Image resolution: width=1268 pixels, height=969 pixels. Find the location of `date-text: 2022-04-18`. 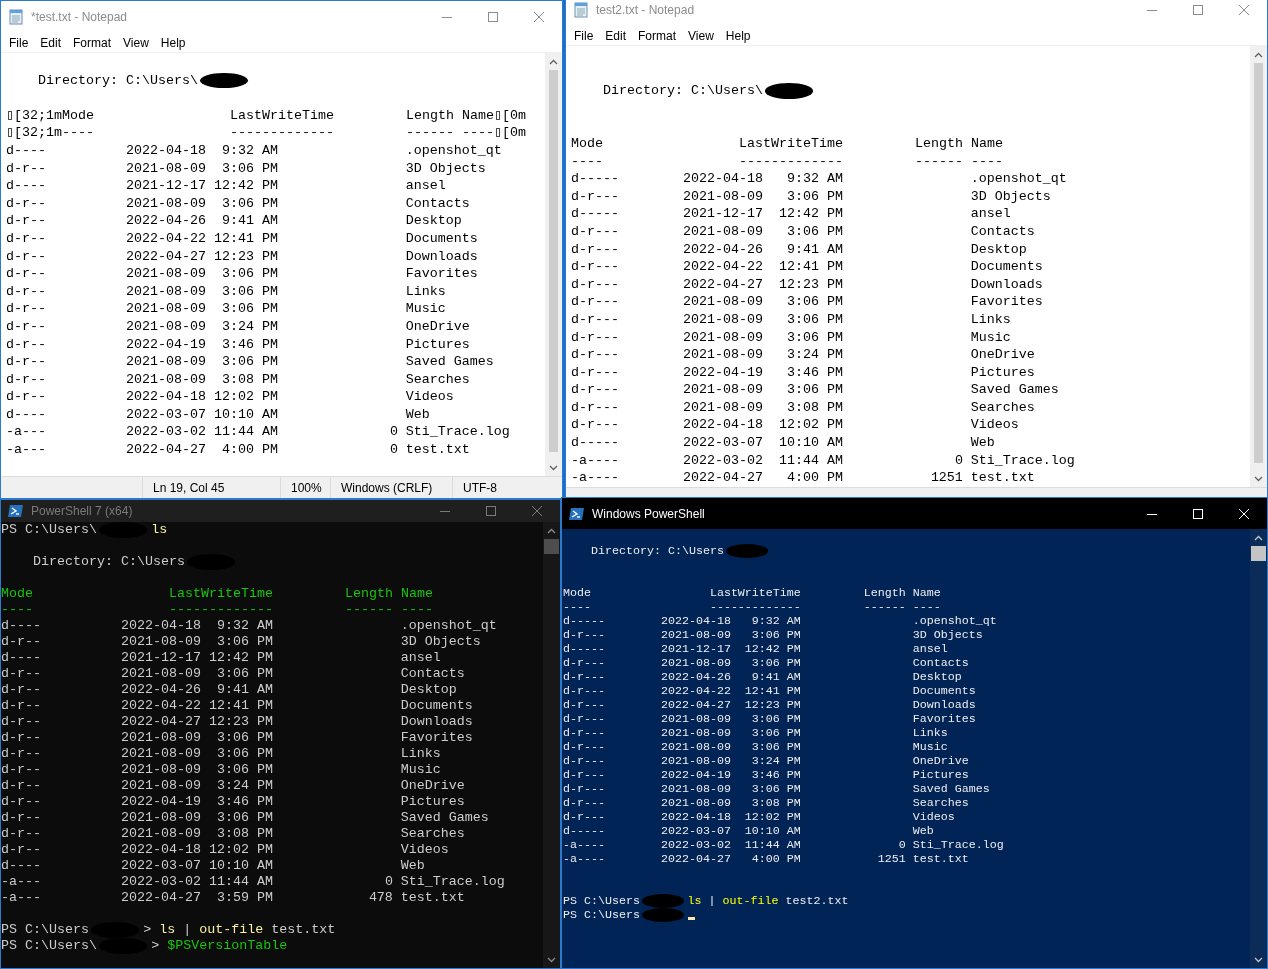

date-text: 2022-04-18 is located at coordinates (695, 817).